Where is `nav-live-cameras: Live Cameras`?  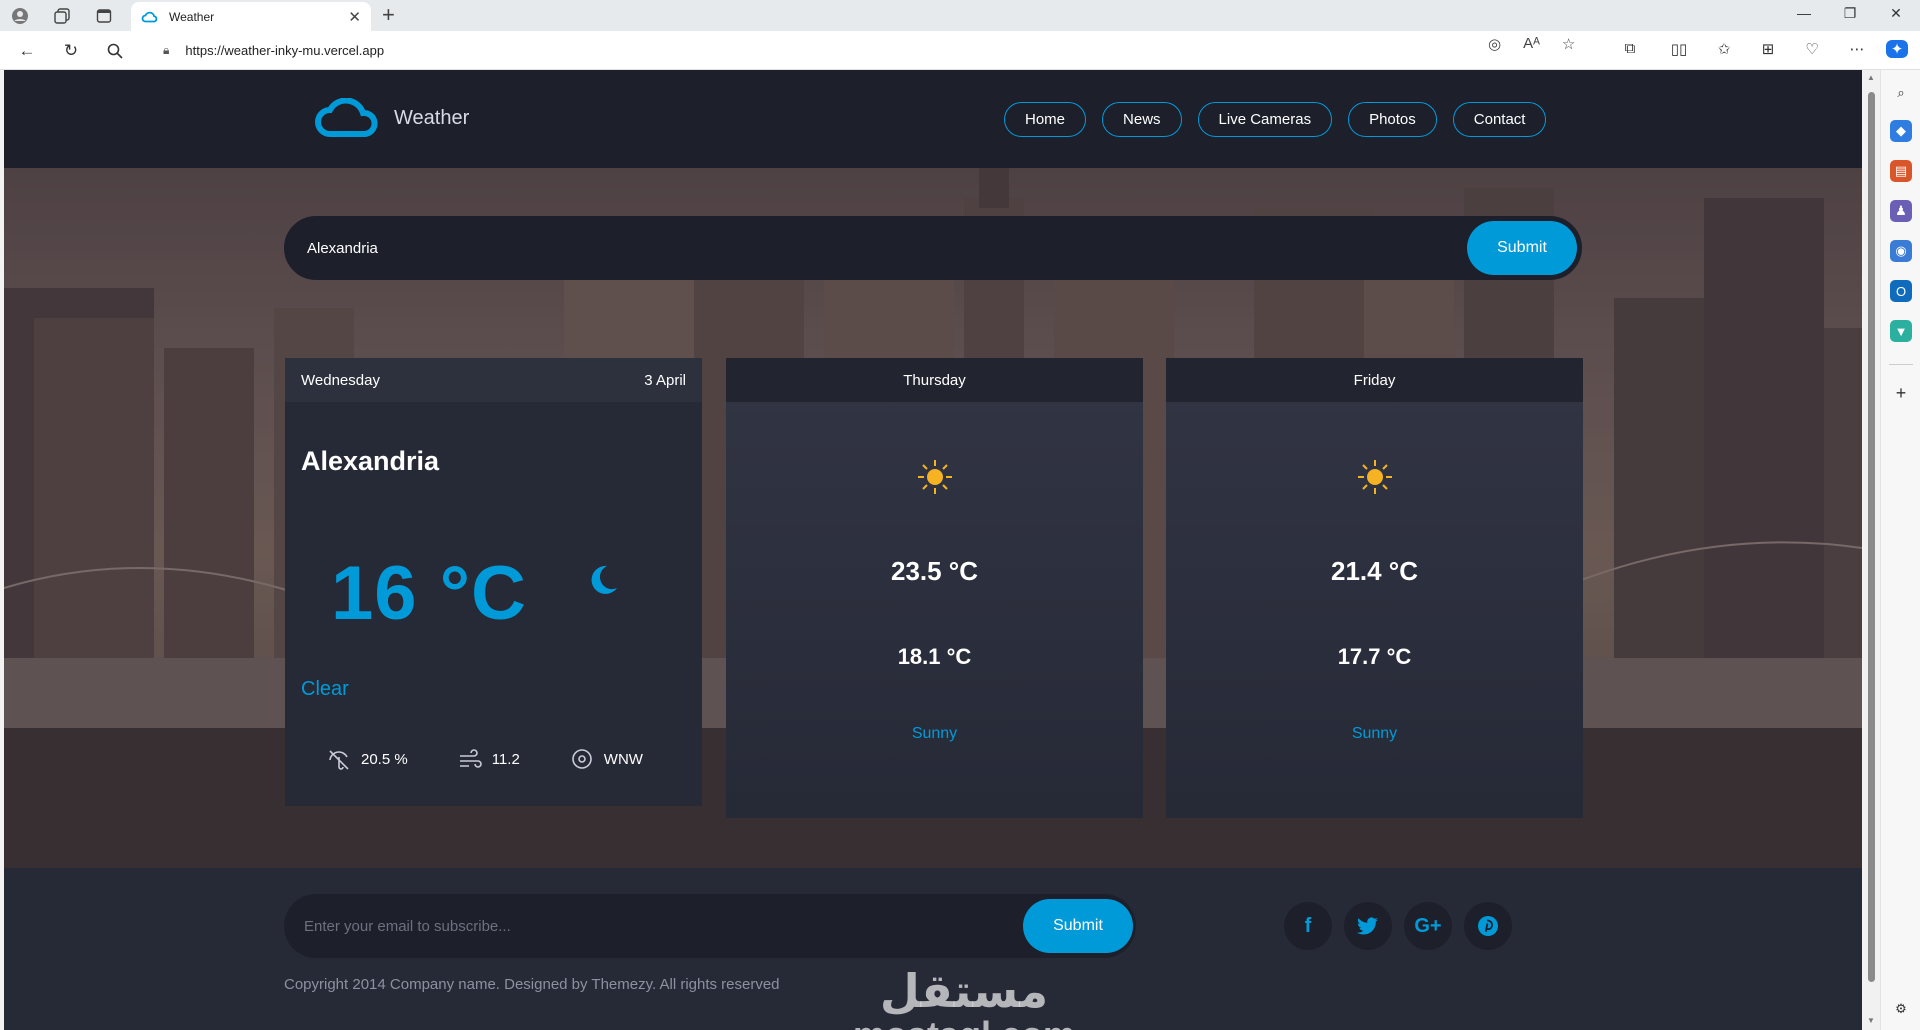 nav-live-cameras: Live Cameras is located at coordinates (1265, 119).